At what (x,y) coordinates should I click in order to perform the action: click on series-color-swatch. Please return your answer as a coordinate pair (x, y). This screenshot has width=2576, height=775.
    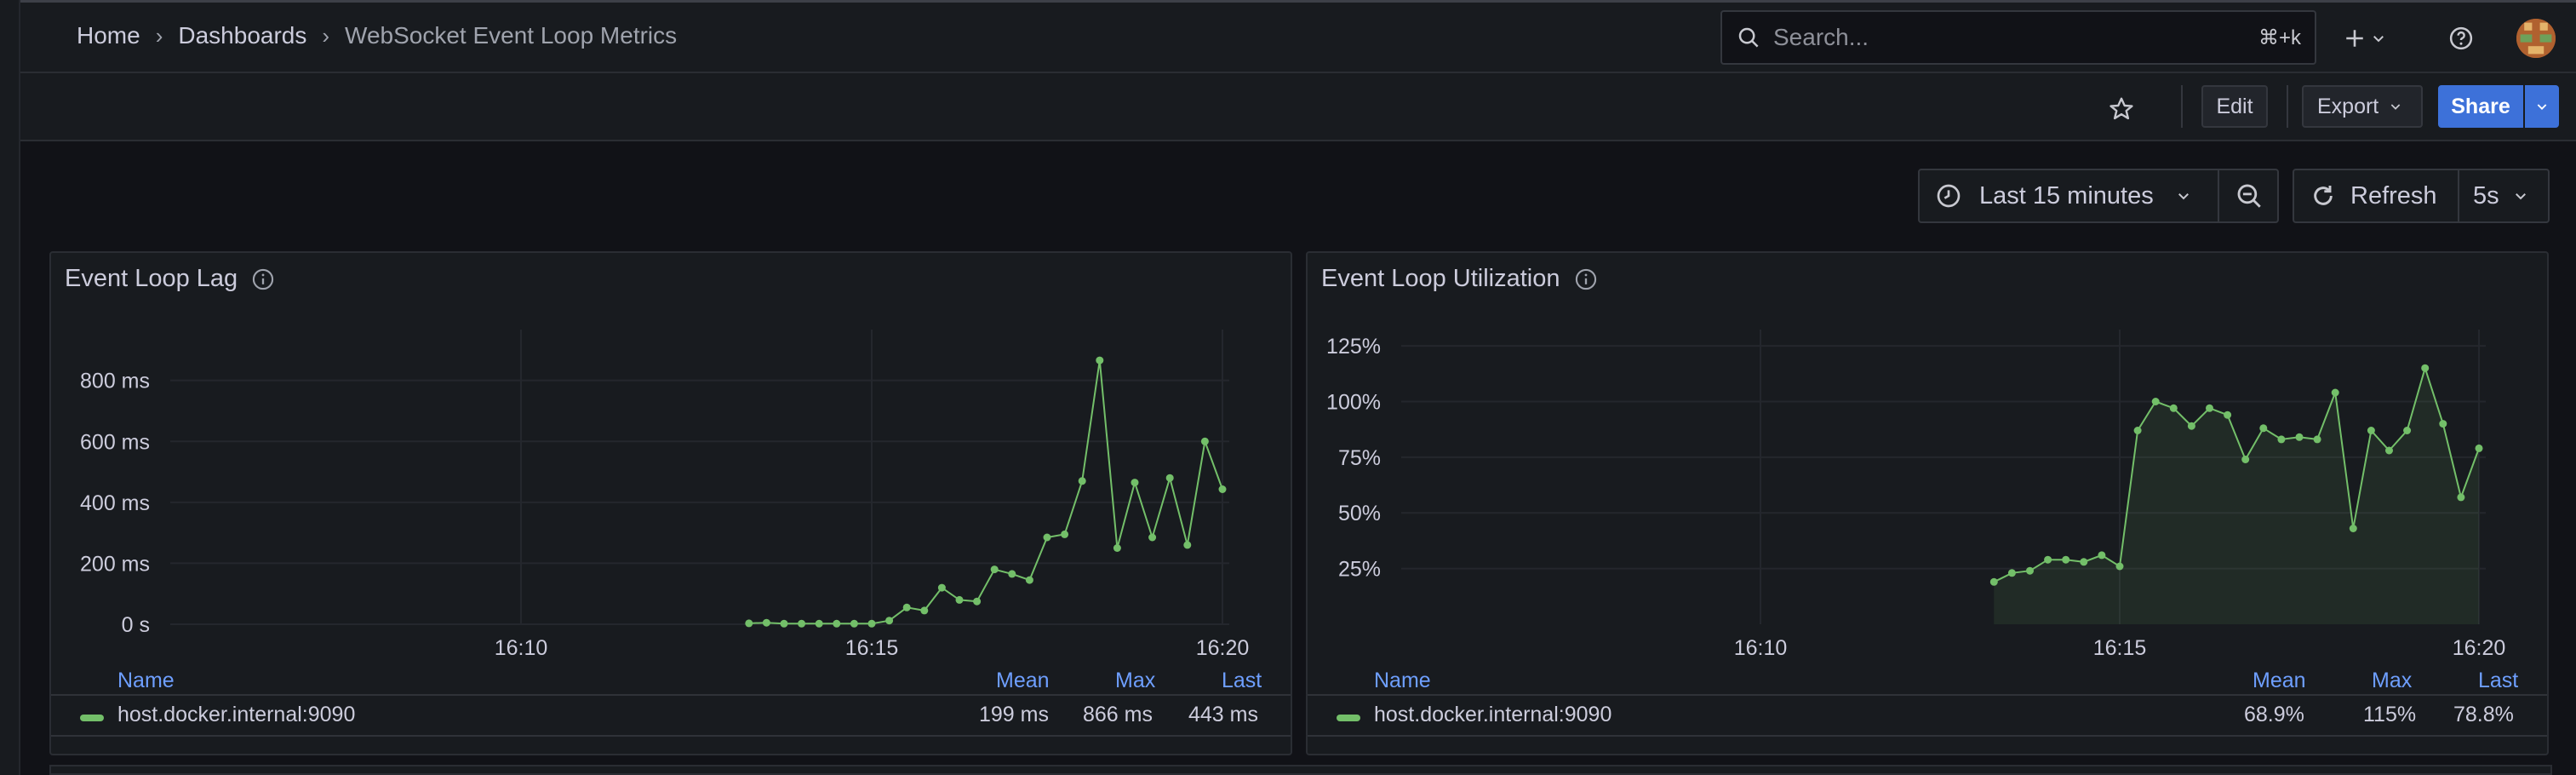
    Looking at the image, I should click on (1349, 718).